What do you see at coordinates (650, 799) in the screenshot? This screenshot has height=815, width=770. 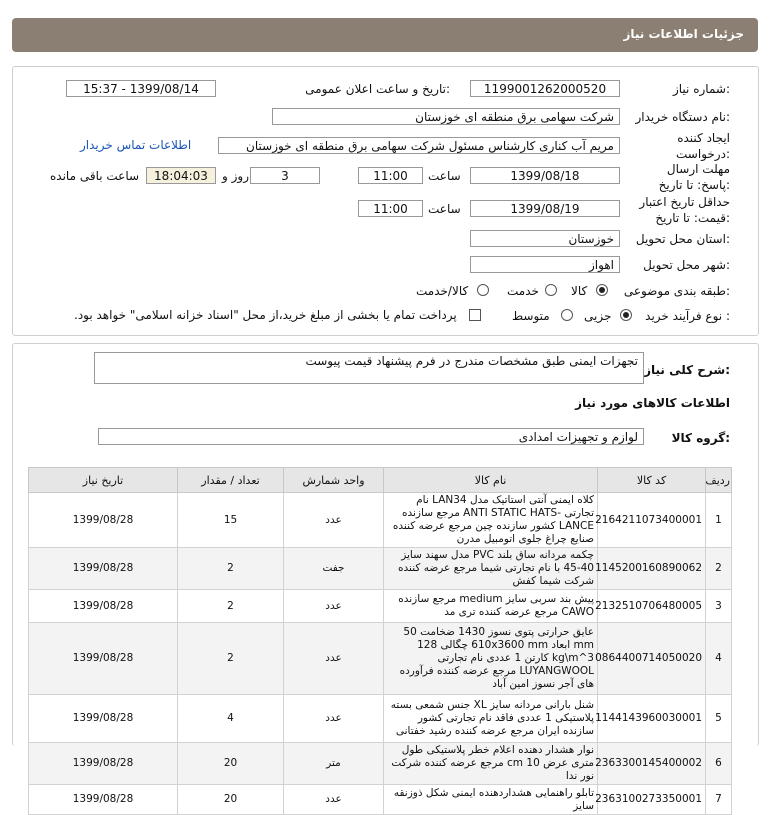 I see `item-code: 2363100273350001` at bounding box center [650, 799].